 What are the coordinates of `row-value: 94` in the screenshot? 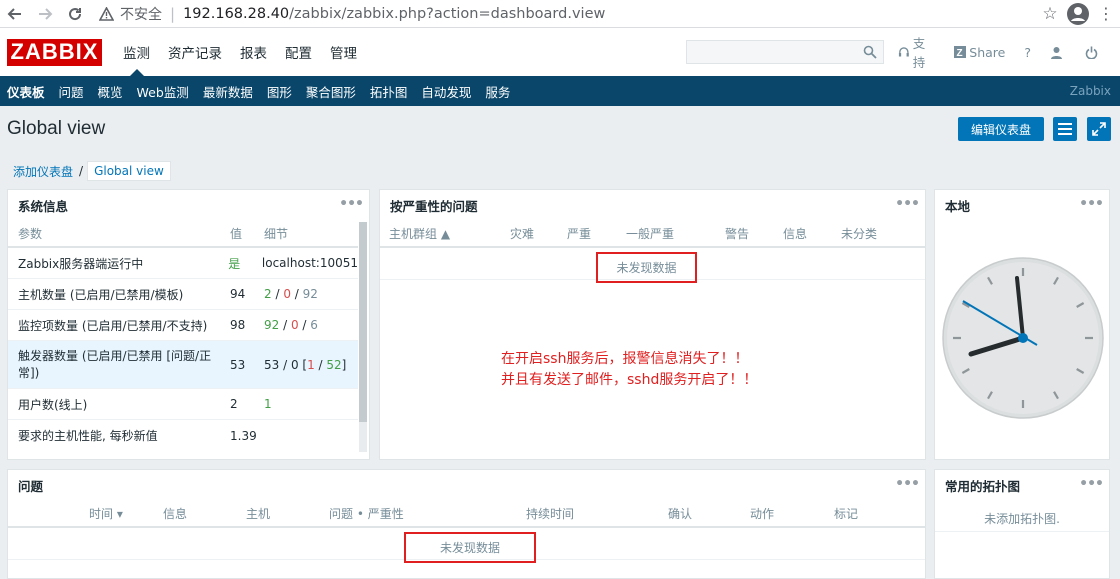 It's located at (238, 294).